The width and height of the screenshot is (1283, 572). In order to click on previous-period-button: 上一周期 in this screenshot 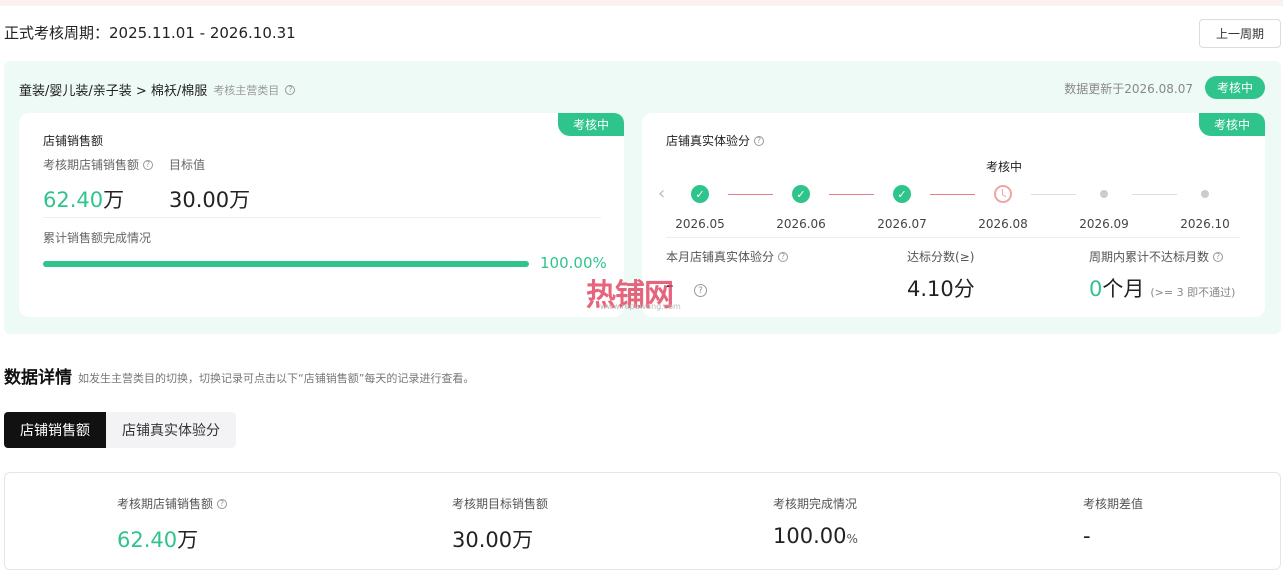, I will do `click(1240, 33)`.